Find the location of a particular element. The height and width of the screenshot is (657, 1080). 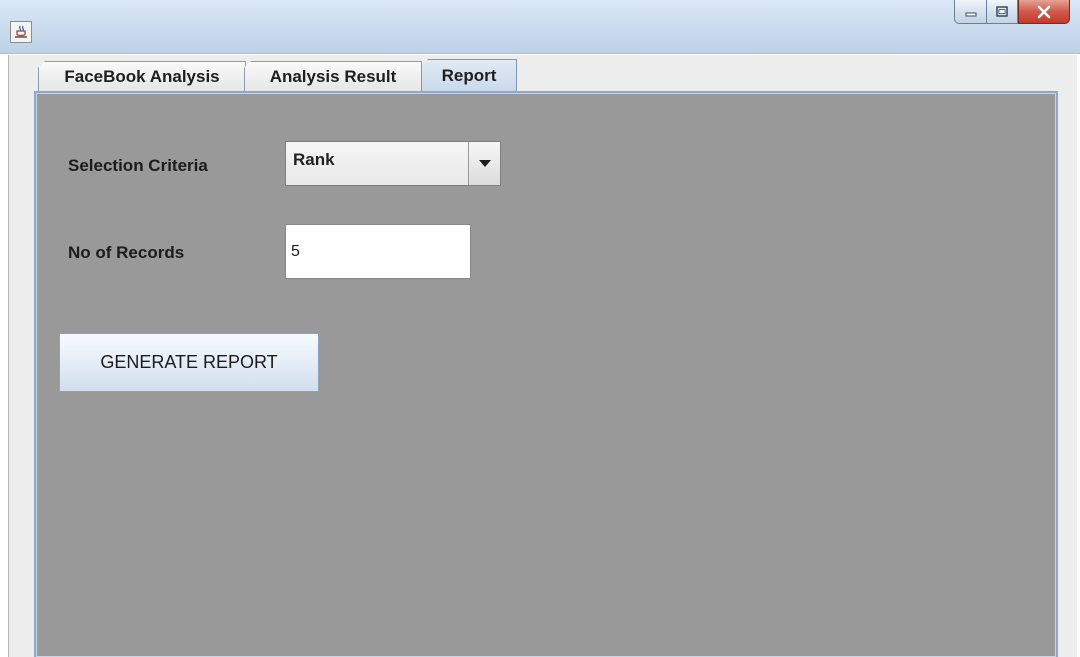

selection-criteria-value: Rank is located at coordinates (314, 159).